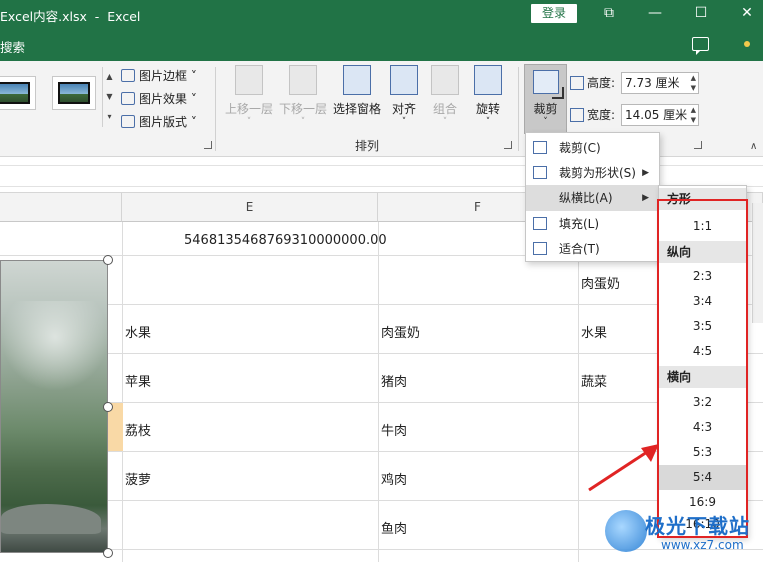 The image size is (763, 562). I want to click on size-launcher-icon, so click(698, 145).